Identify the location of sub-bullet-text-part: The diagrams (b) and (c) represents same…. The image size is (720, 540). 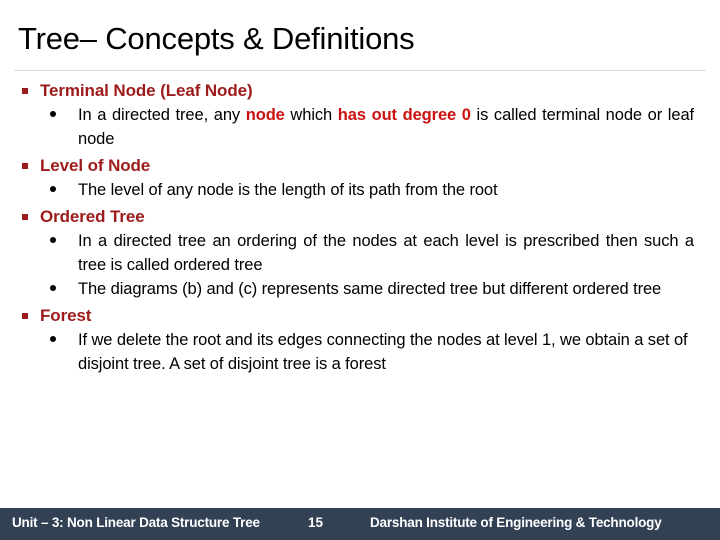
(370, 289).